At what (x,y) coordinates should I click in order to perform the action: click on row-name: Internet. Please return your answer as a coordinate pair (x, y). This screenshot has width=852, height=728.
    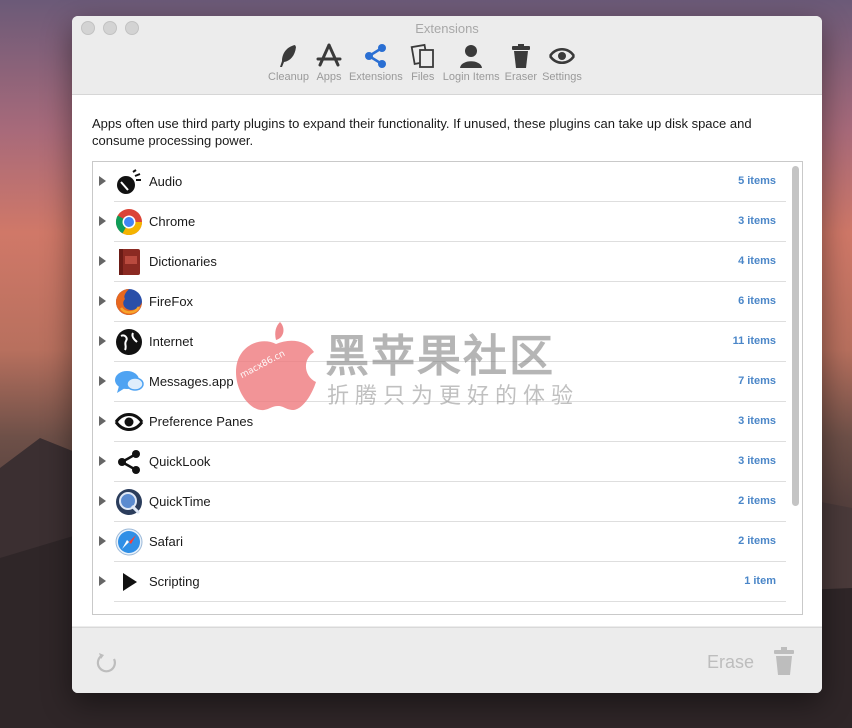
    Looking at the image, I should click on (171, 341).